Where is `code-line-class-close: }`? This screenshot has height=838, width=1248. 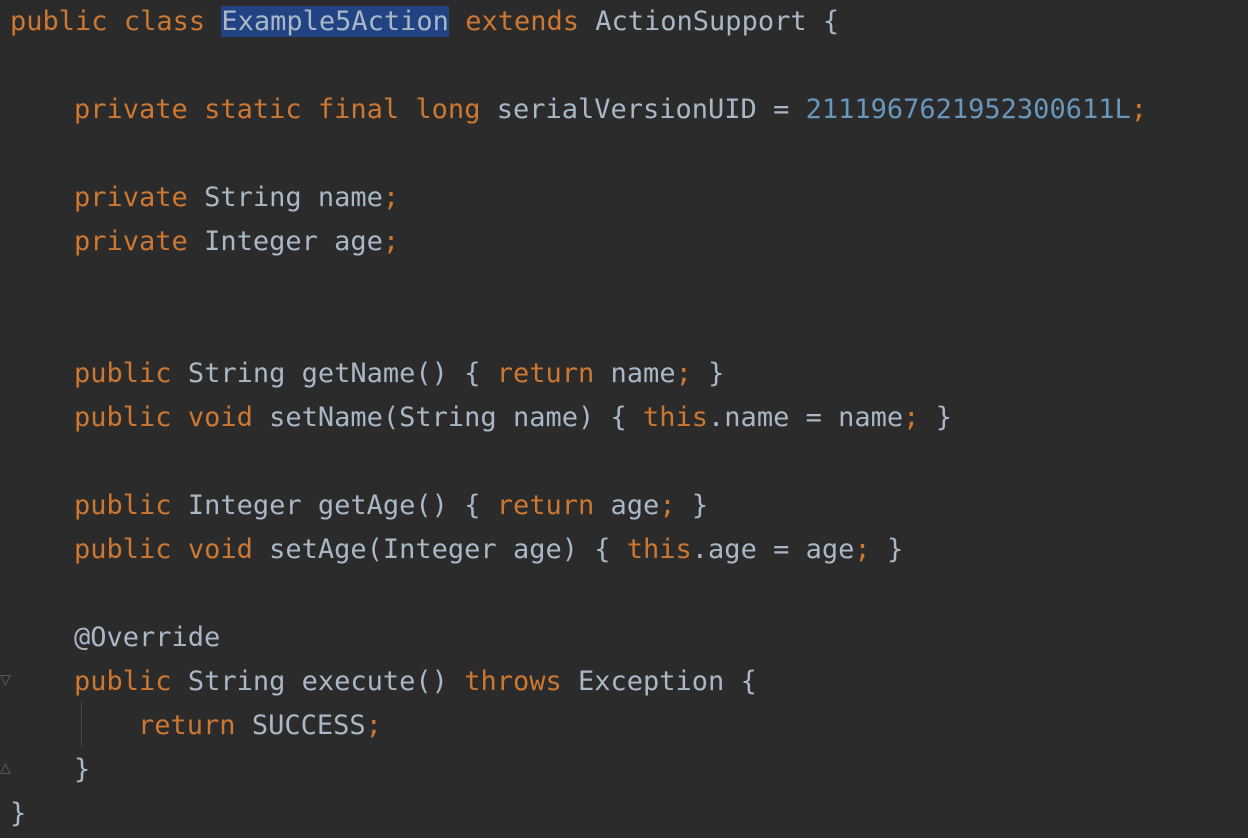 code-line-class-close: } is located at coordinates (18, 814).